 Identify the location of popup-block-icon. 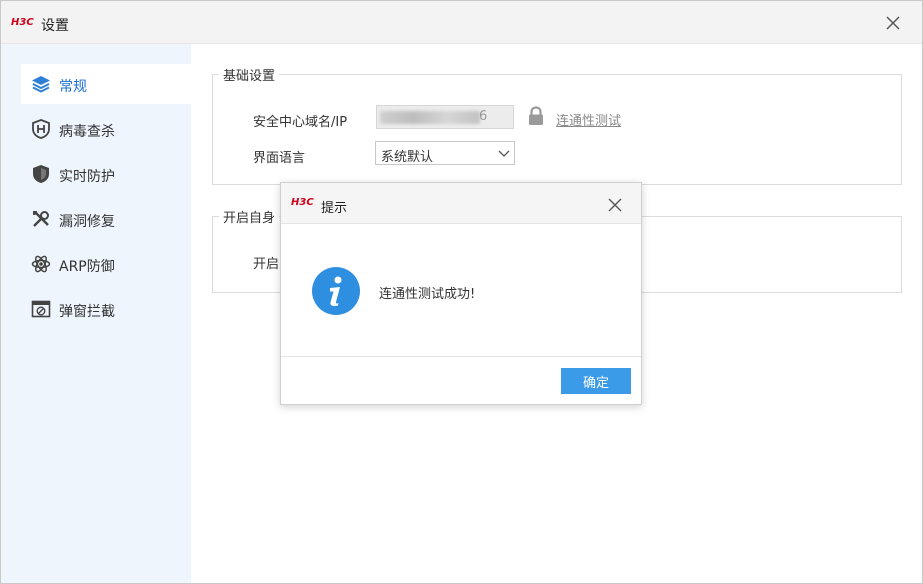
(41, 309).